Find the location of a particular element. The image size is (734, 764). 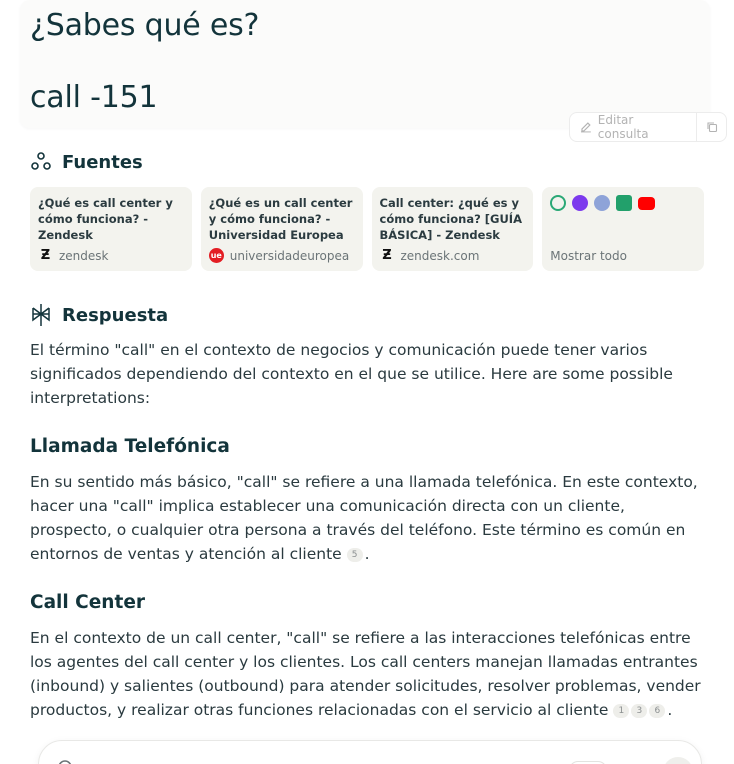

answer-logo-icon is located at coordinates (41, 315).